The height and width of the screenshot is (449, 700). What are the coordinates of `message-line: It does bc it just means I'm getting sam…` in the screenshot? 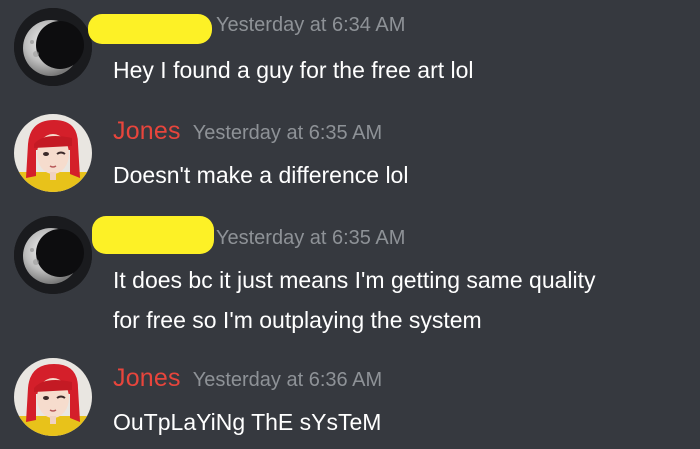 It's located at (354, 280).